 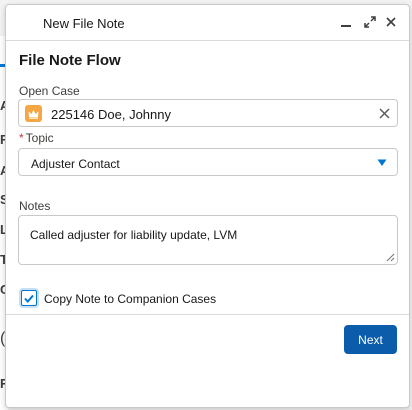 I want to click on required-marker: *, so click(x=21, y=138).